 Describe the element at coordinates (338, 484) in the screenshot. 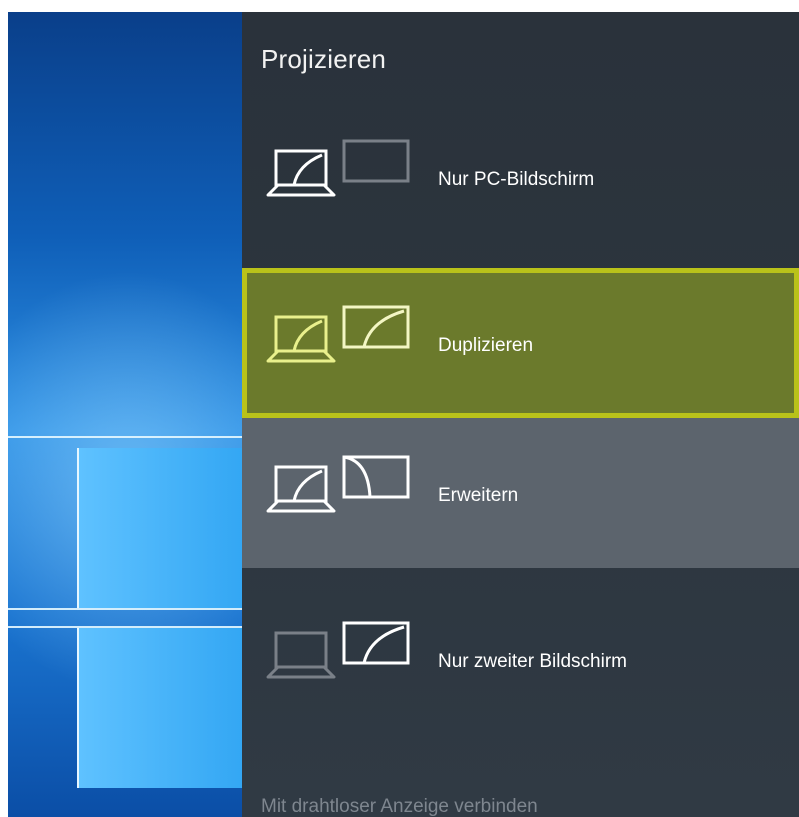

I see `extend-icon` at that location.